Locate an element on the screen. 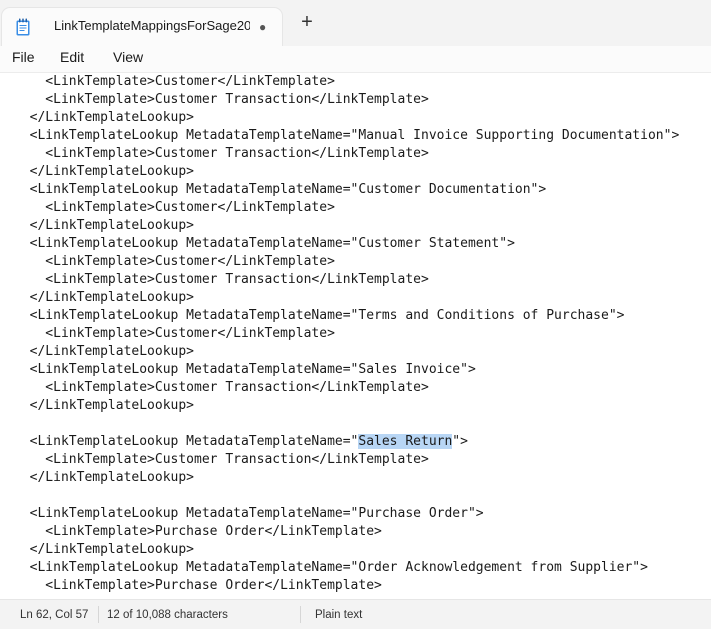  unsaved-indicator-icon: ● is located at coordinates (262, 27).